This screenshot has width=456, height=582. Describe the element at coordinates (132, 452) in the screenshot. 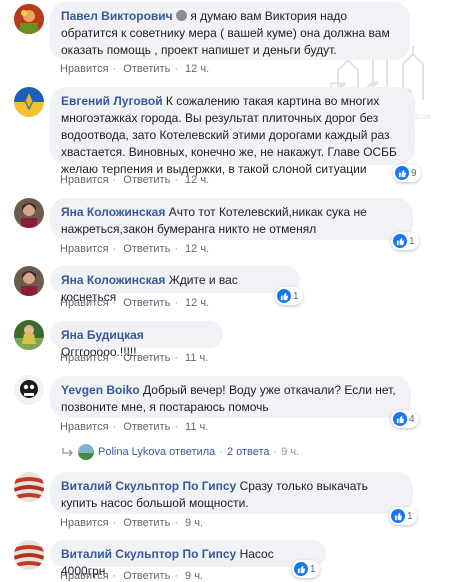

I see `reply-author: Polina Lykova` at that location.